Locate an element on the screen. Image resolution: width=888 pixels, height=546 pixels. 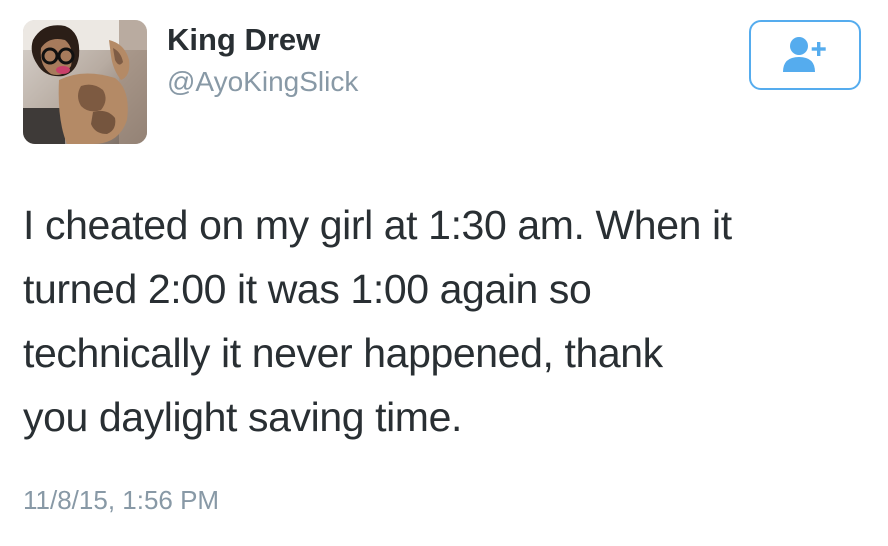
tweet-text-line: you daylight saving time. is located at coordinates (242, 417).